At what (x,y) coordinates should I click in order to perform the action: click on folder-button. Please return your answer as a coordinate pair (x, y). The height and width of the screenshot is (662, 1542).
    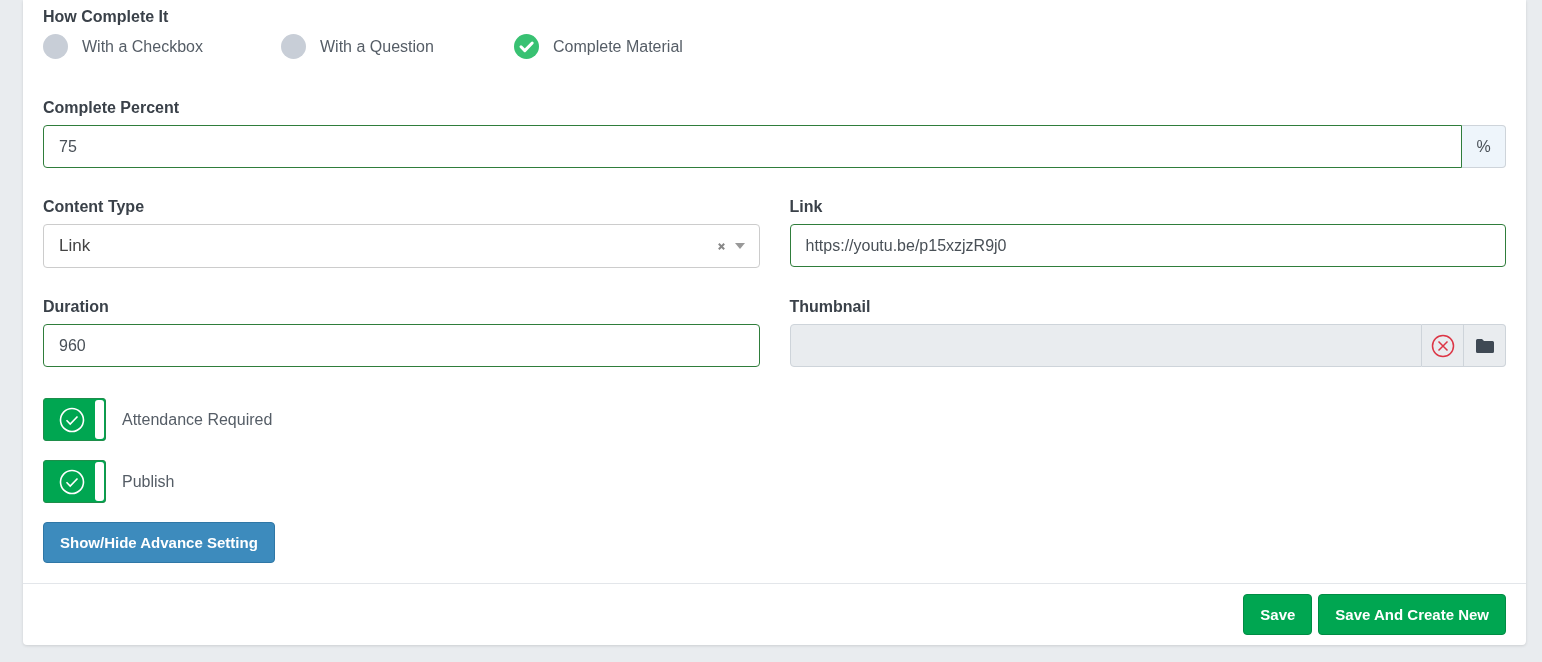
    Looking at the image, I should click on (1485, 345).